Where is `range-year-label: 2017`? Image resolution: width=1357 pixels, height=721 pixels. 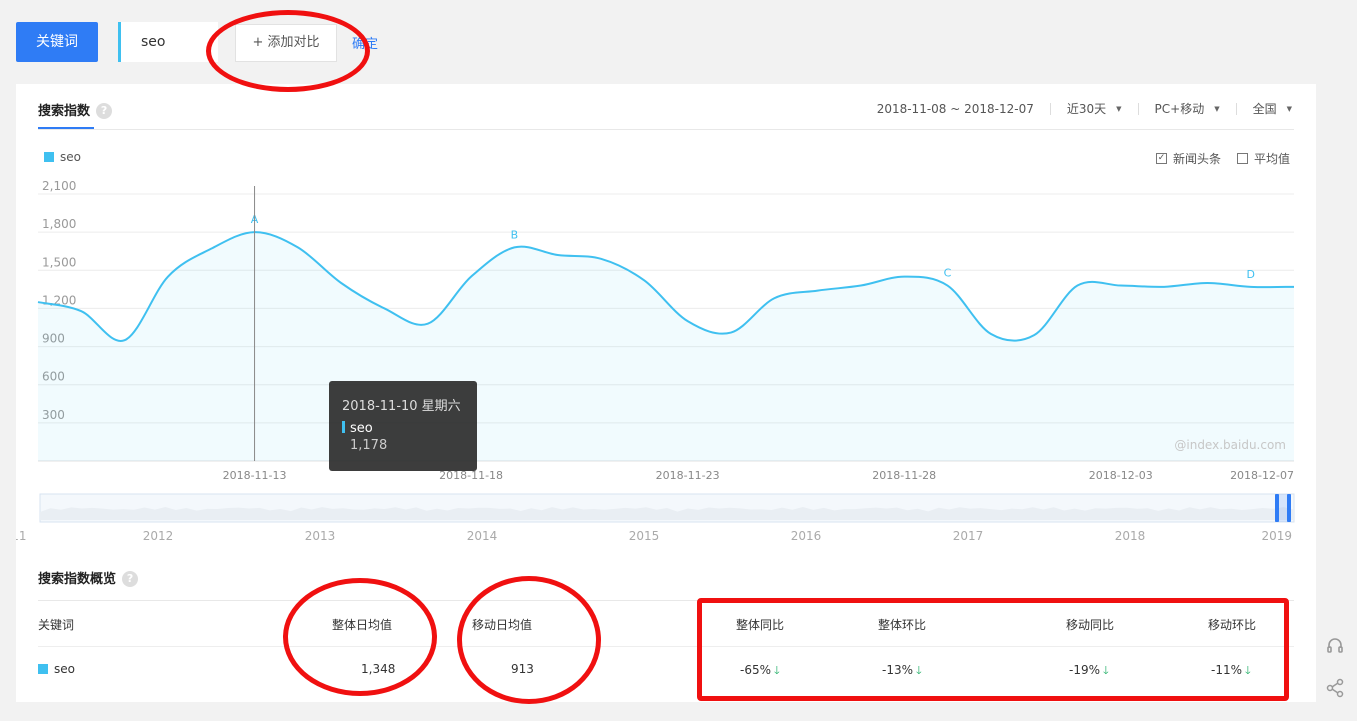 range-year-label: 2017 is located at coordinates (968, 536).